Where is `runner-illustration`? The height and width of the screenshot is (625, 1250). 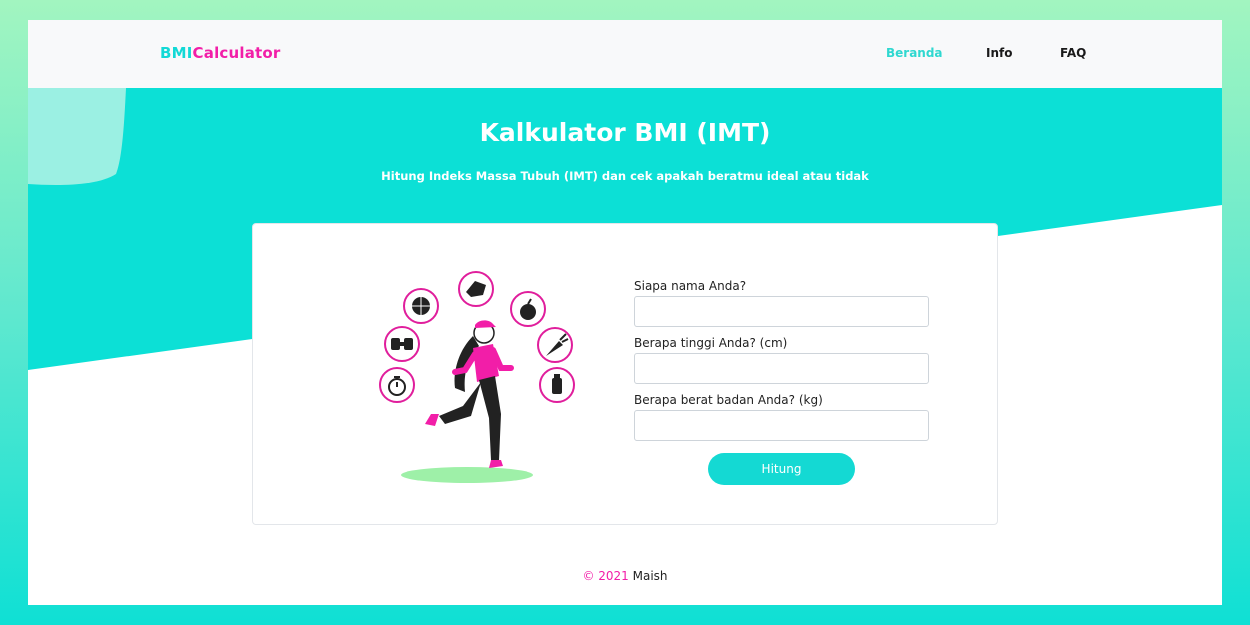
runner-illustration is located at coordinates (477, 377).